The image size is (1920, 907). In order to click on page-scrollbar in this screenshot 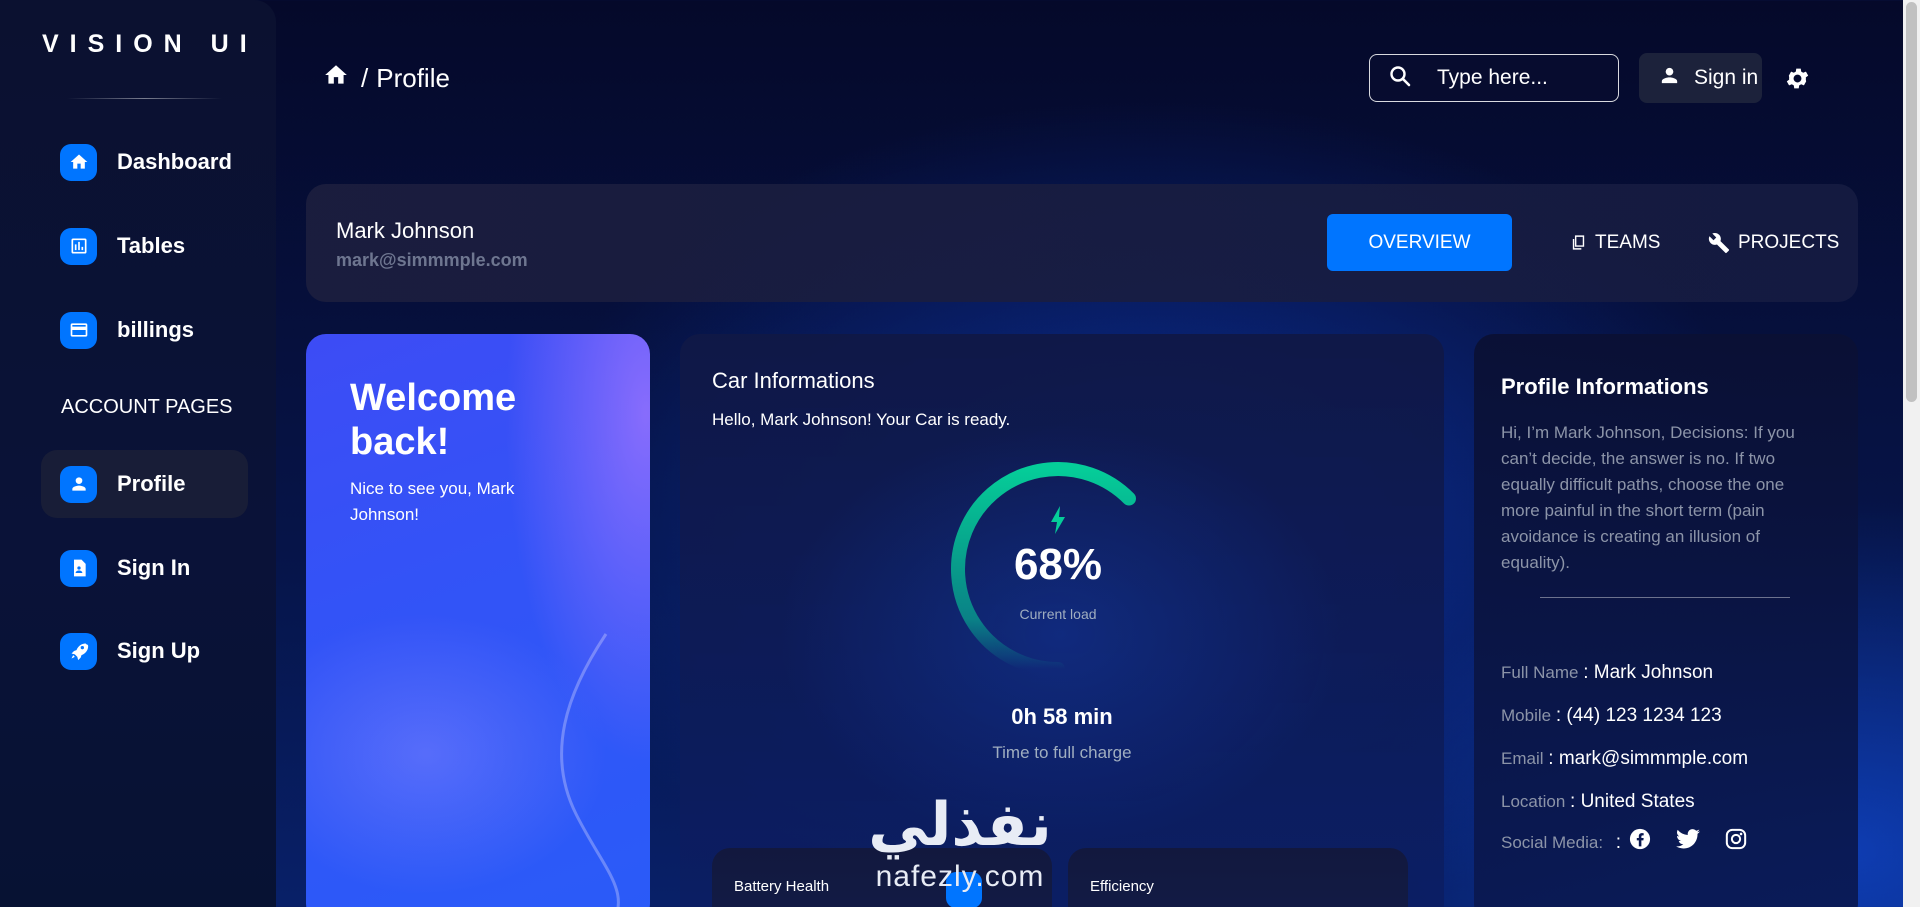, I will do `click(1911, 453)`.